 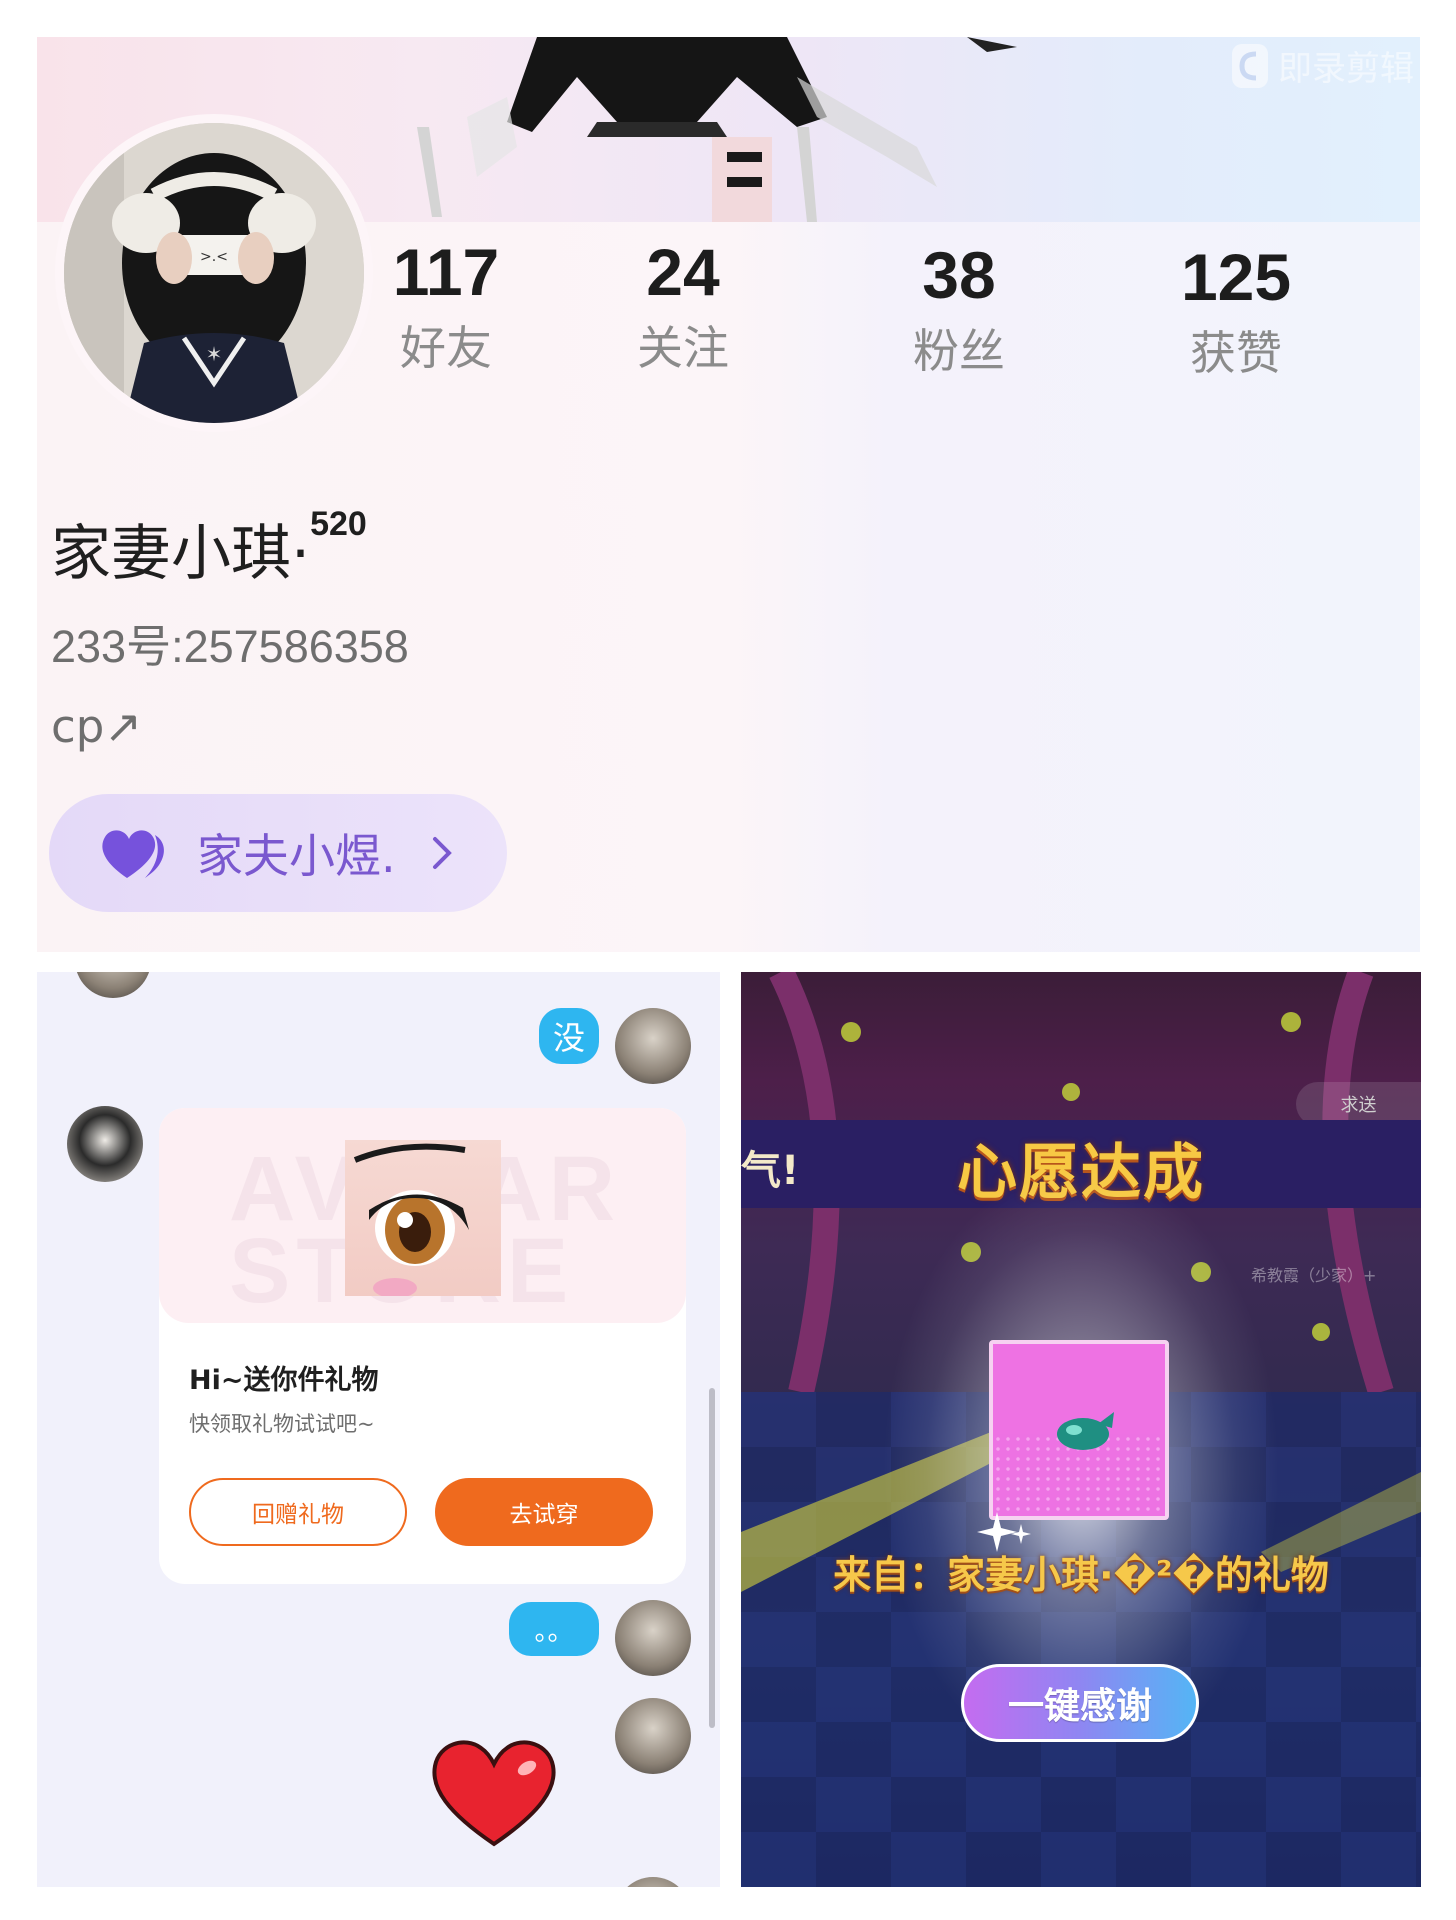 What do you see at coordinates (1346, 69) in the screenshot?
I see `watermark-text: 即录剪辑` at bounding box center [1346, 69].